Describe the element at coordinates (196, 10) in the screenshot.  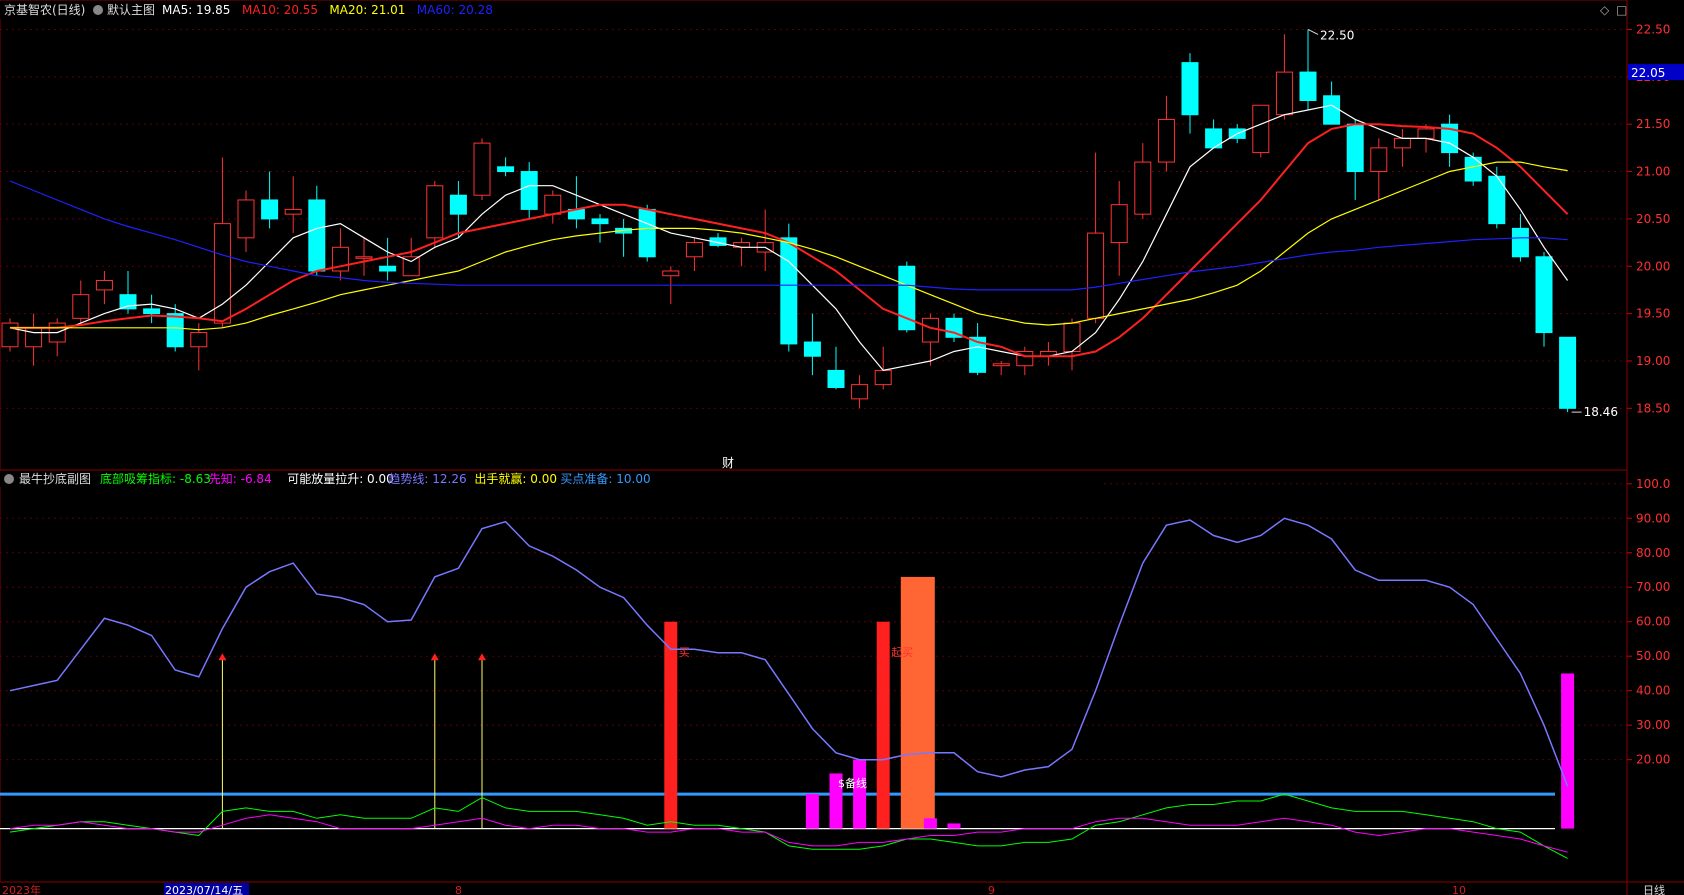
I see `ma-legend-item: MA5: 19.85` at that location.